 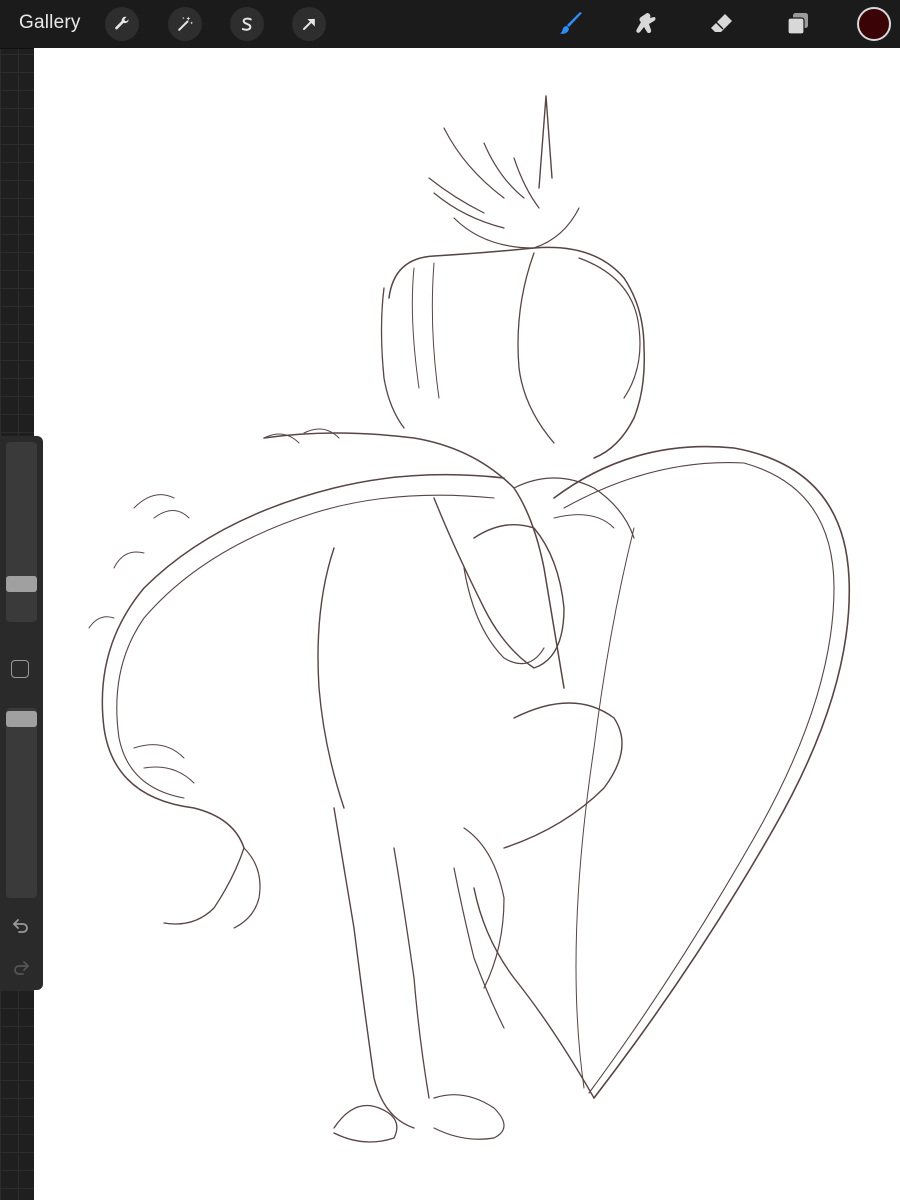 I want to click on color-picker-swatch, so click(x=874, y=24).